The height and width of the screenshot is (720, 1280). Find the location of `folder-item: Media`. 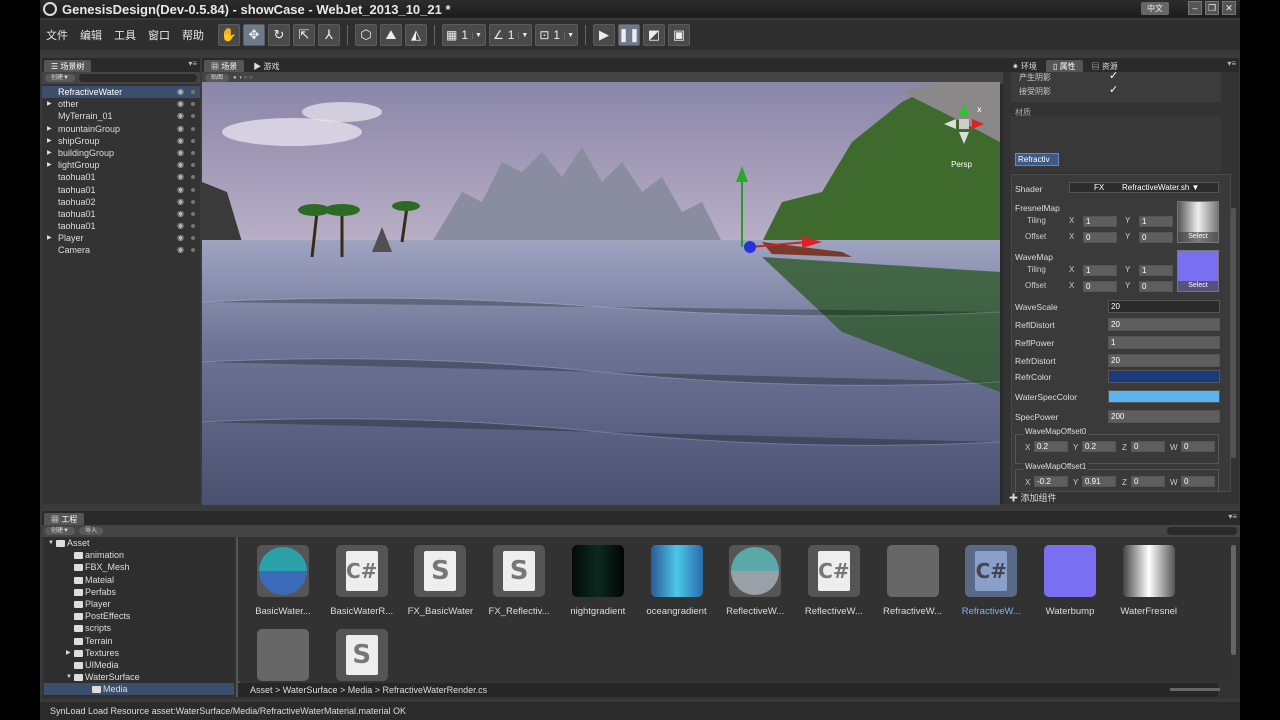

folder-item: Media is located at coordinates (139, 689).